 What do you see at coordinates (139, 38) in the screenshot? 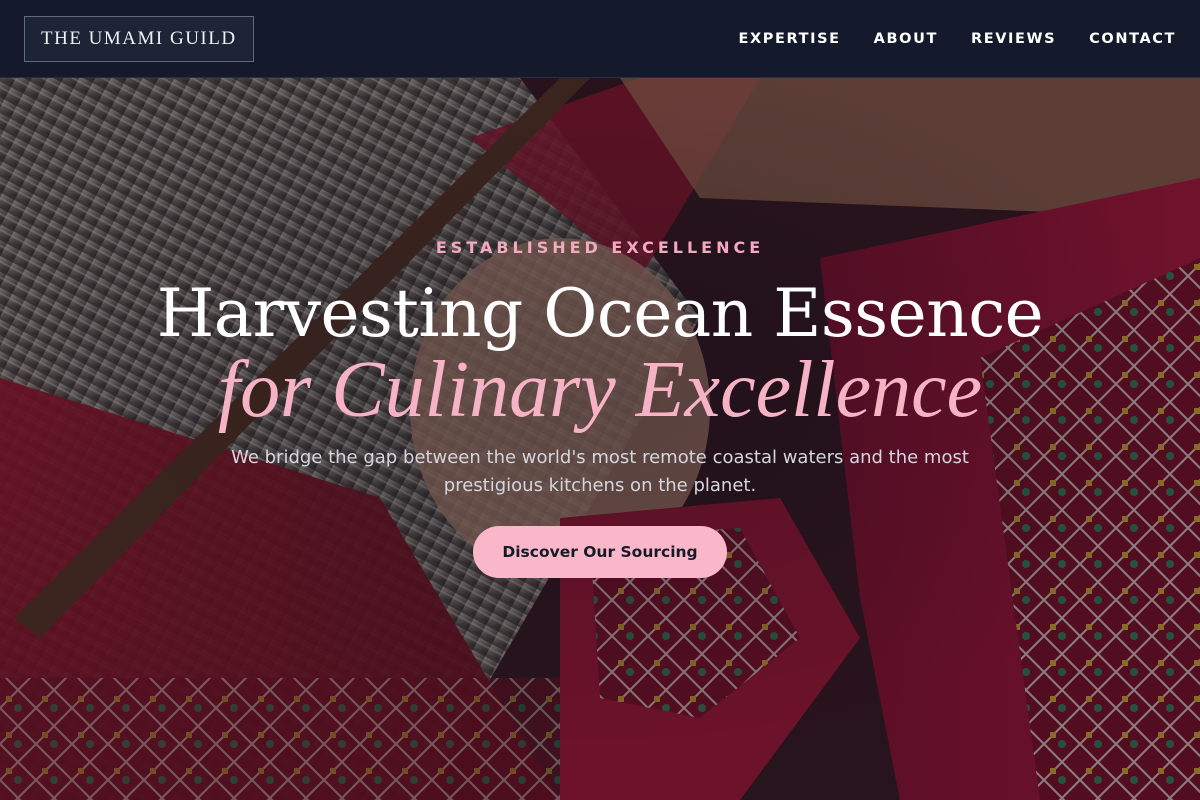
I see `logo: THE UMAMI GUILD` at bounding box center [139, 38].